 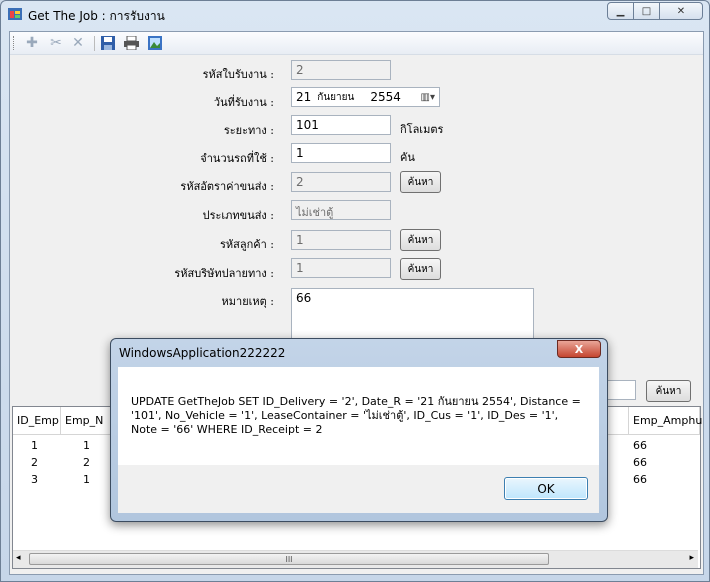 I want to click on grid-header-emp-amphu: Emp_Amphu, so click(x=665, y=421).